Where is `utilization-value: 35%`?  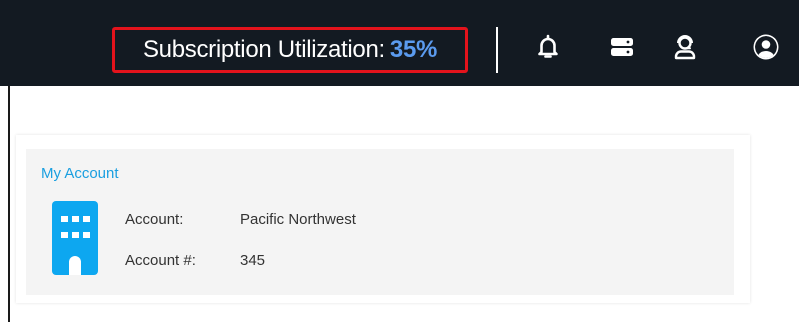
utilization-value: 35% is located at coordinates (413, 49).